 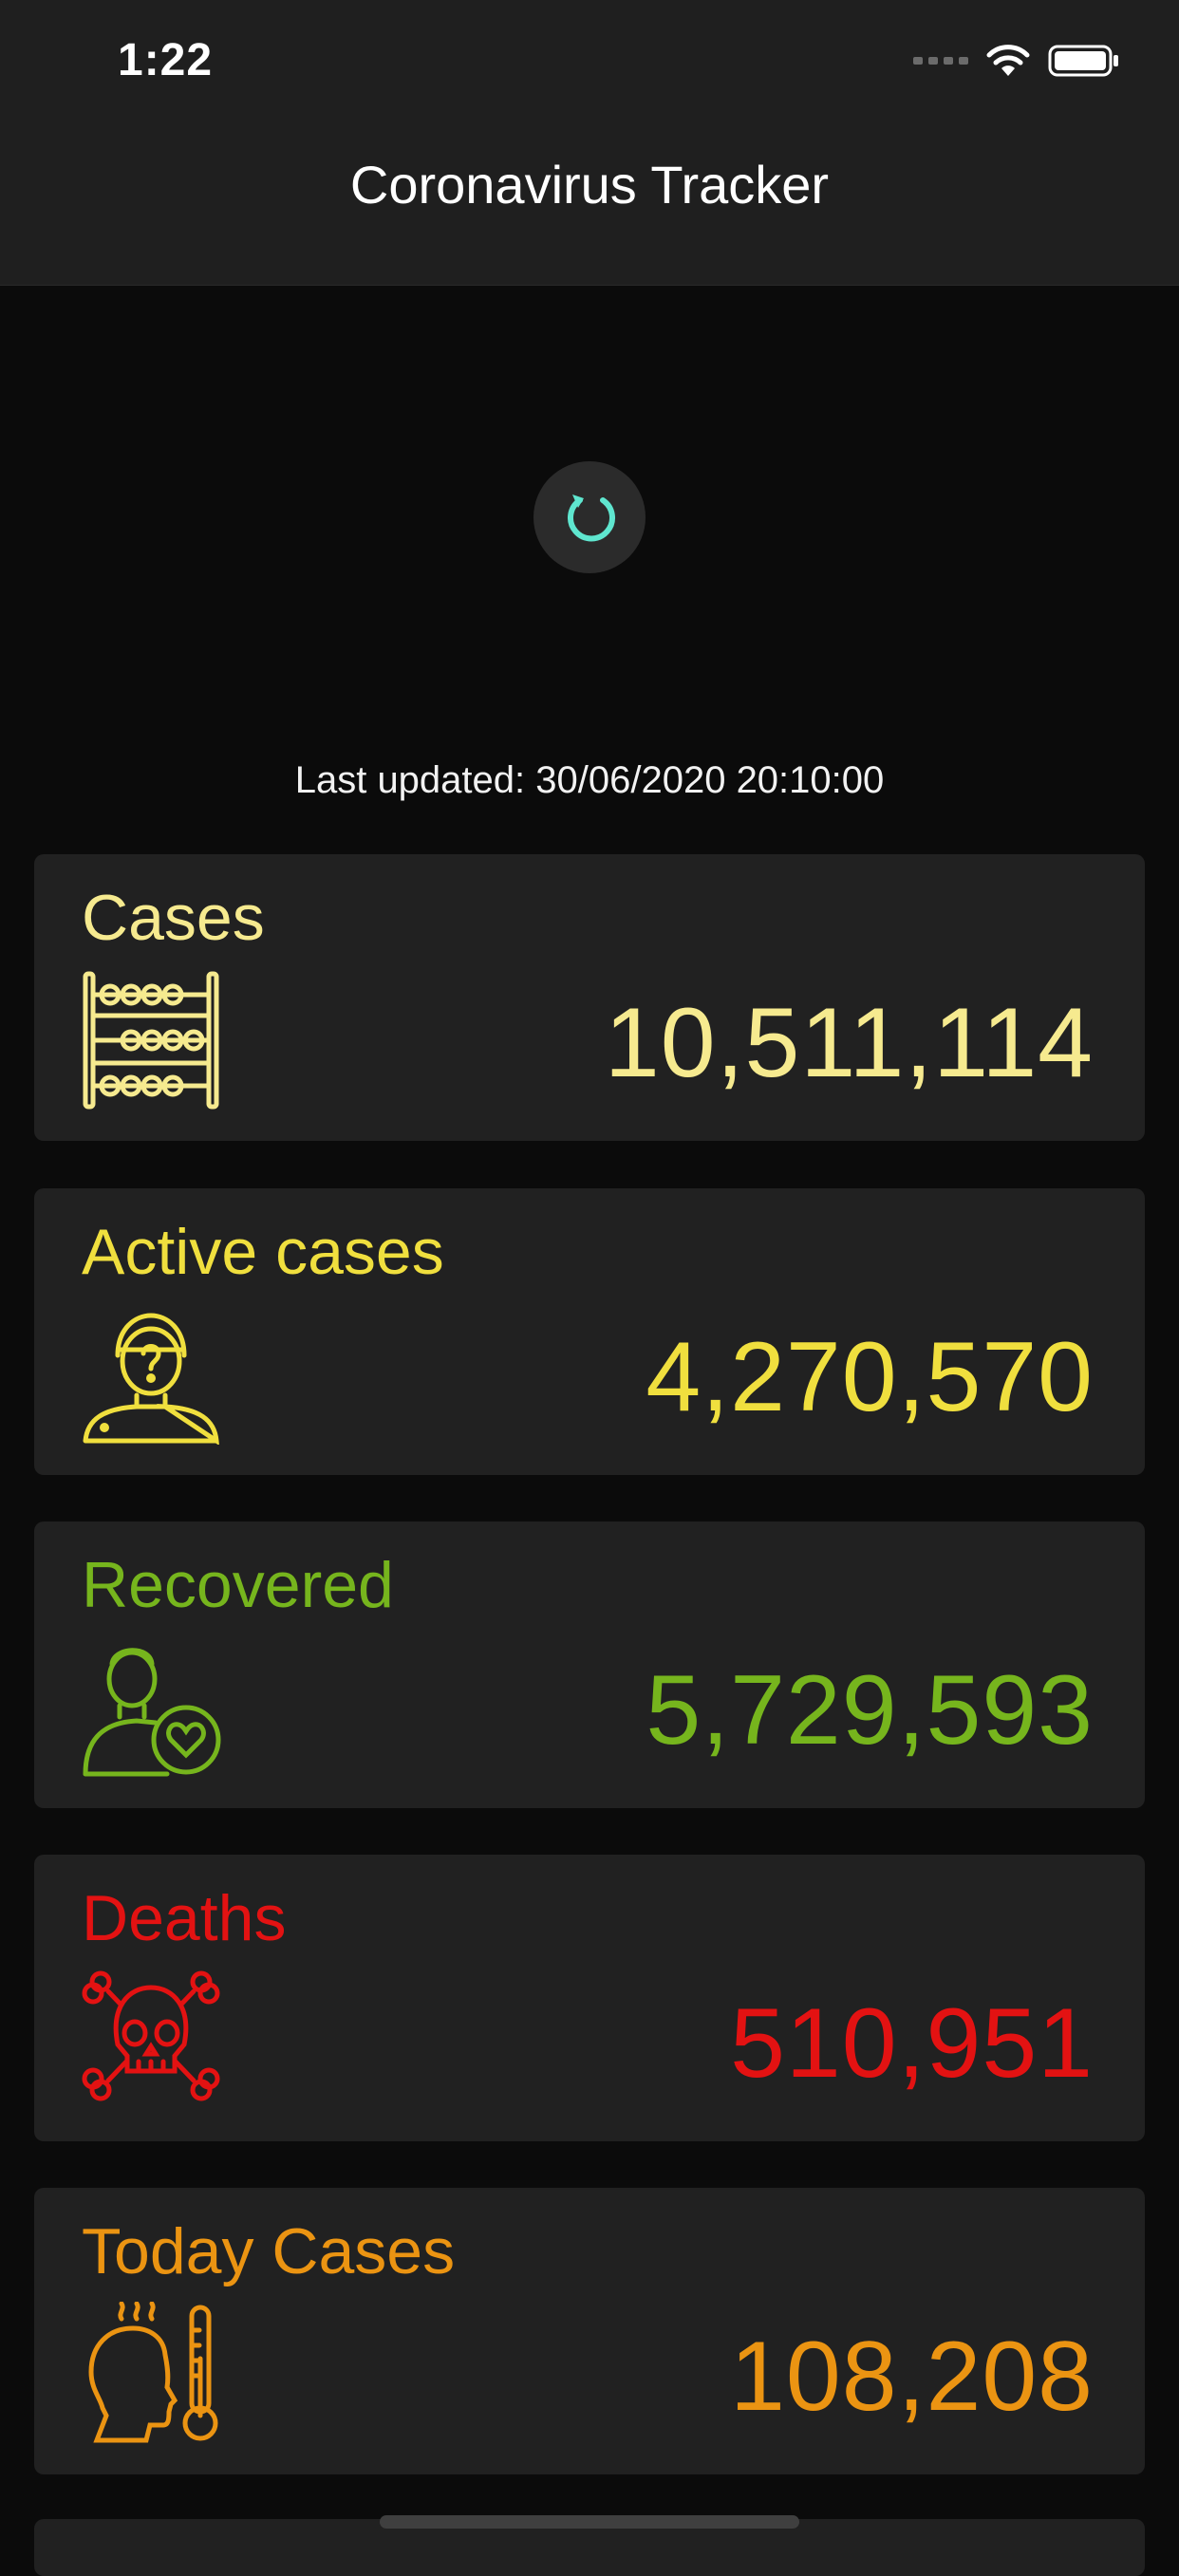 I want to click on wifi-icon, so click(x=1008, y=60).